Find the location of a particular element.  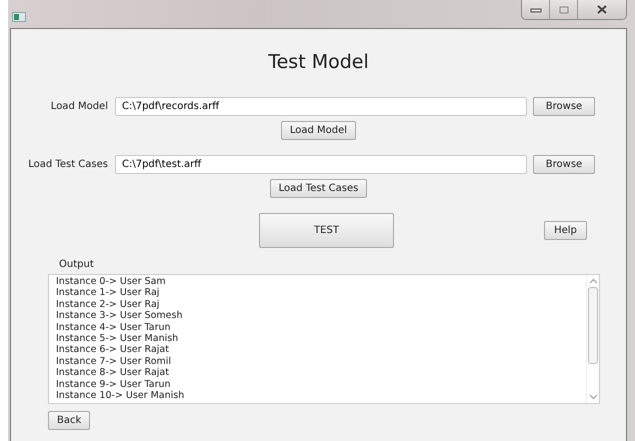

app-icon is located at coordinates (19, 17).